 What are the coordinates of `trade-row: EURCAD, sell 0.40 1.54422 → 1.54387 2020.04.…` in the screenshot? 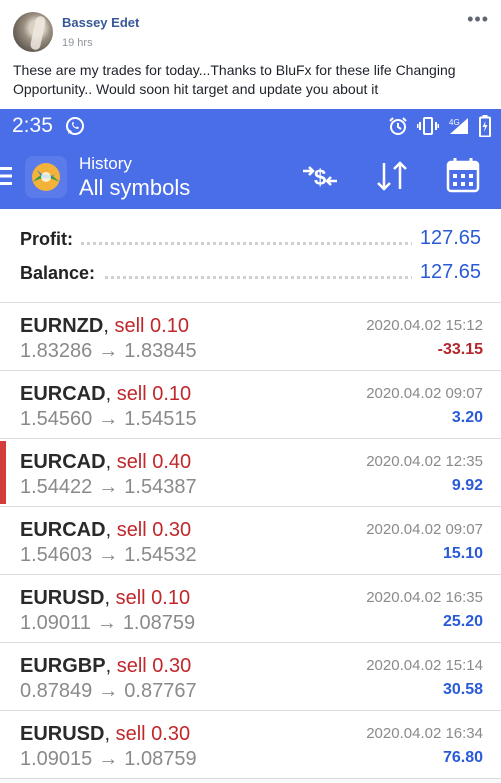 It's located at (250, 473).